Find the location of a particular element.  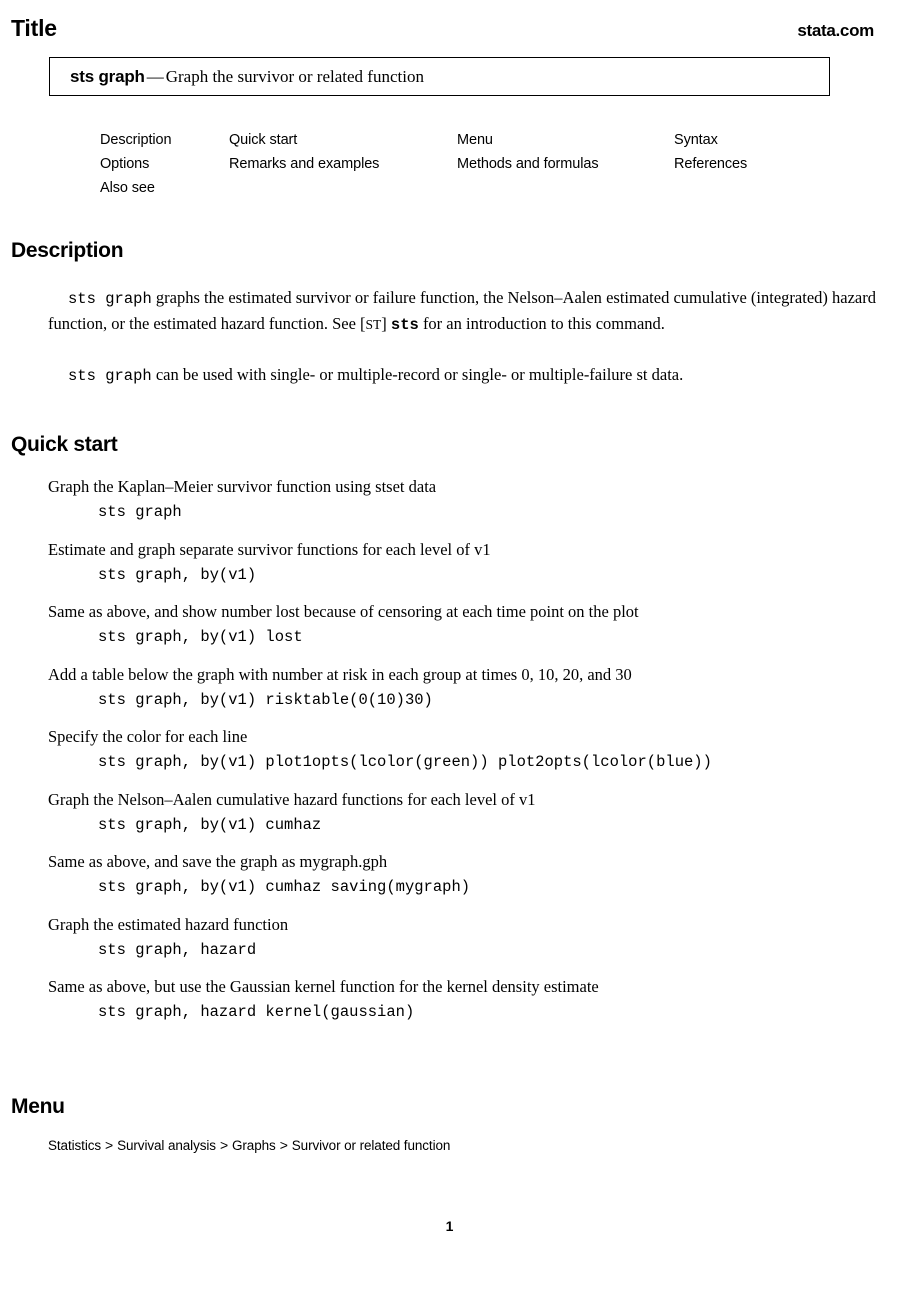

command-name: sts graph is located at coordinates (107, 76).